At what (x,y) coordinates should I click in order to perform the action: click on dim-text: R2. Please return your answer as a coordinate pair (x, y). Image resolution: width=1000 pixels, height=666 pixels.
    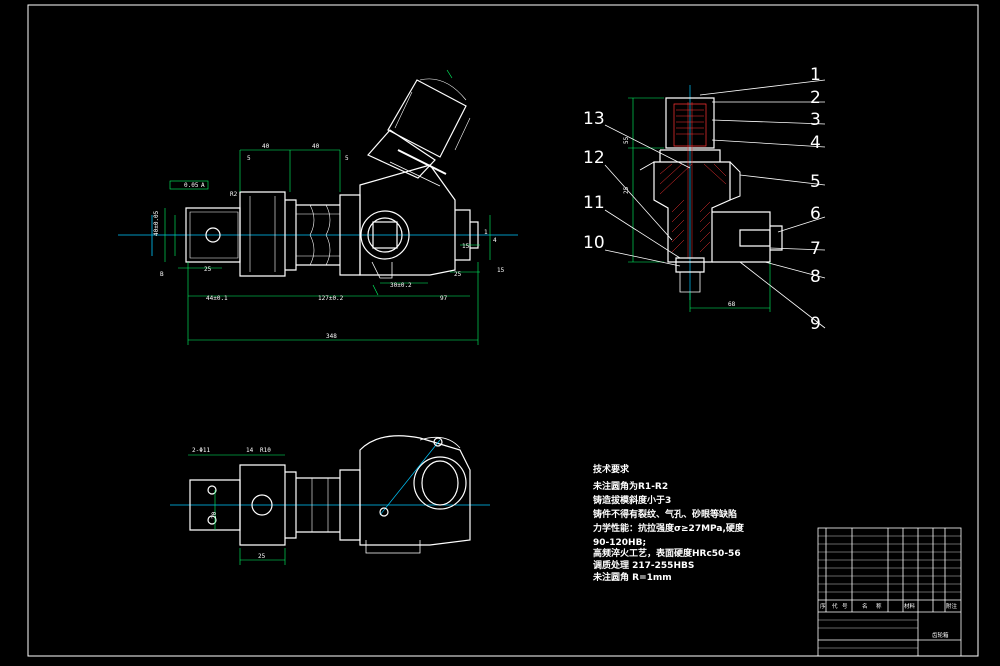
    Looking at the image, I should click on (234, 194).